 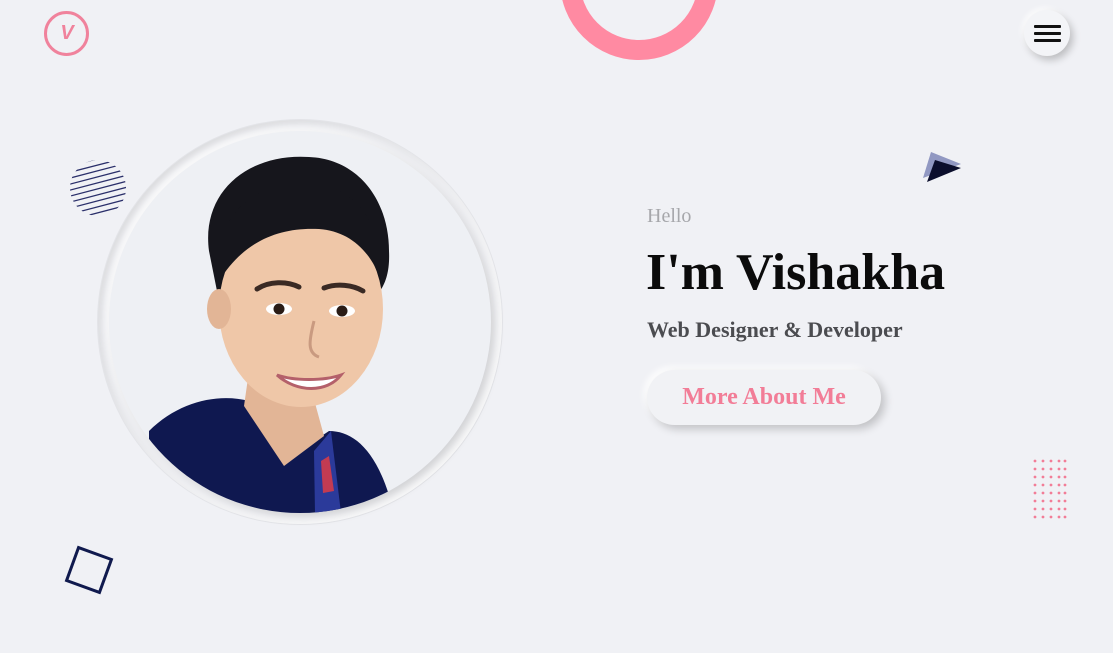 What do you see at coordinates (89, 570) in the screenshot?
I see `square-decoration` at bounding box center [89, 570].